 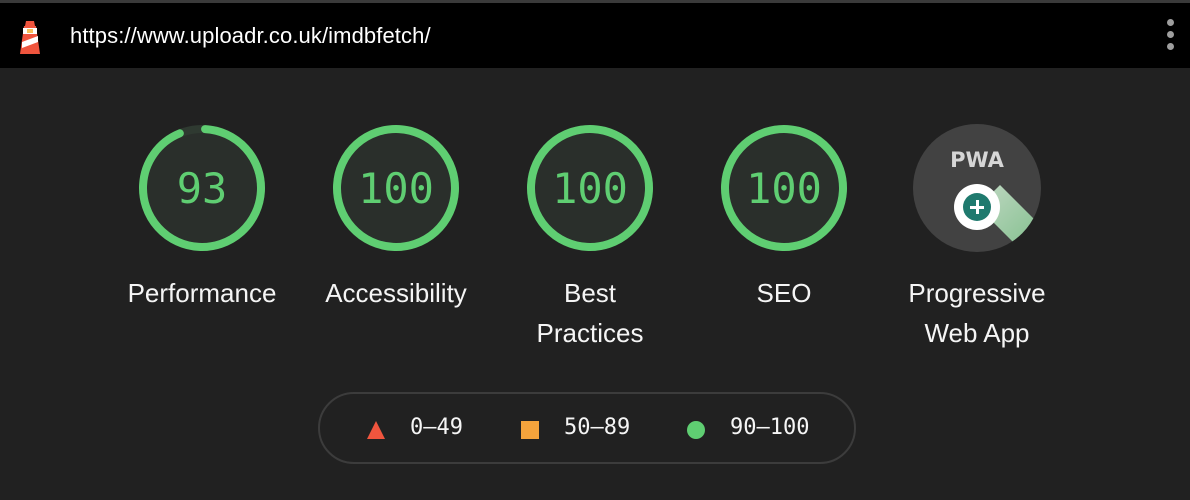 I want to click on score-legend: 0–49 50–89 90–100, so click(x=587, y=428).